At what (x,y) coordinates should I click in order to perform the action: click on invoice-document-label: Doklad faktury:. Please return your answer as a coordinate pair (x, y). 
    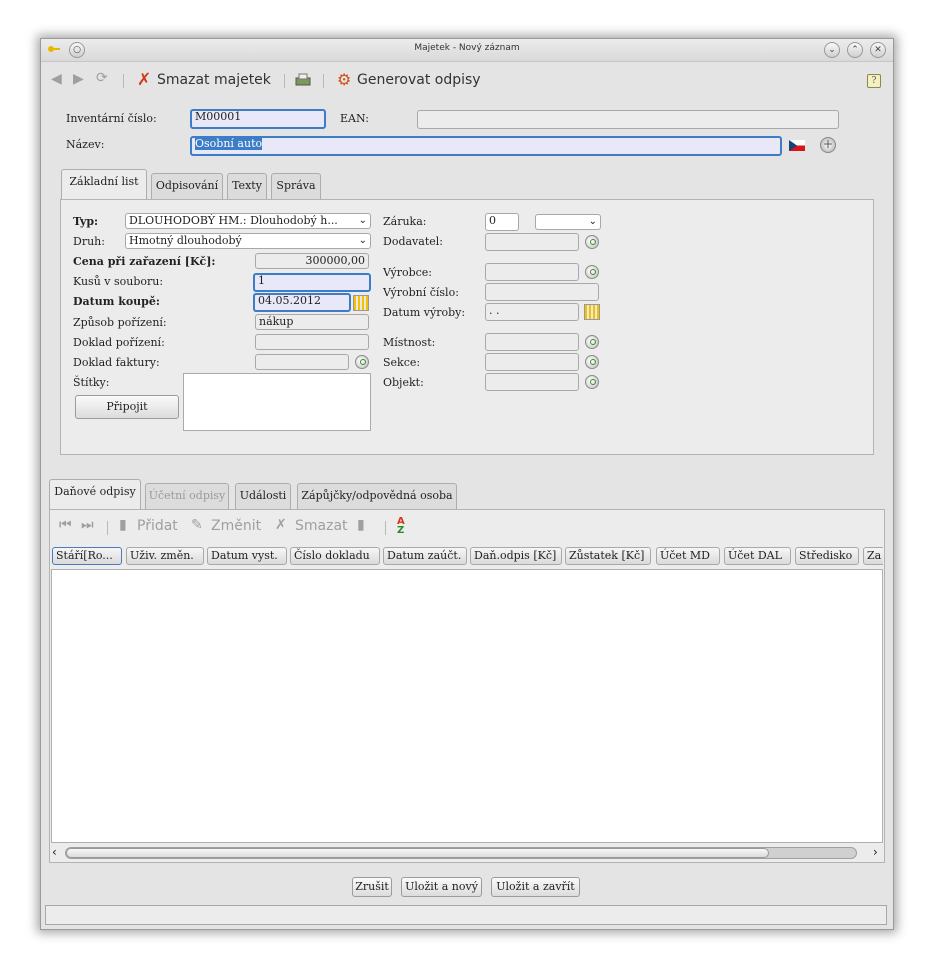
    Looking at the image, I should click on (116, 362).